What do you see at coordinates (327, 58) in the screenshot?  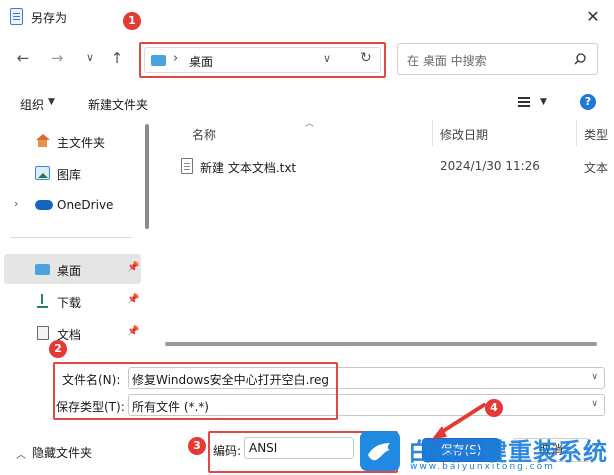 I see `address-dropdown-icon: ∨` at bounding box center [327, 58].